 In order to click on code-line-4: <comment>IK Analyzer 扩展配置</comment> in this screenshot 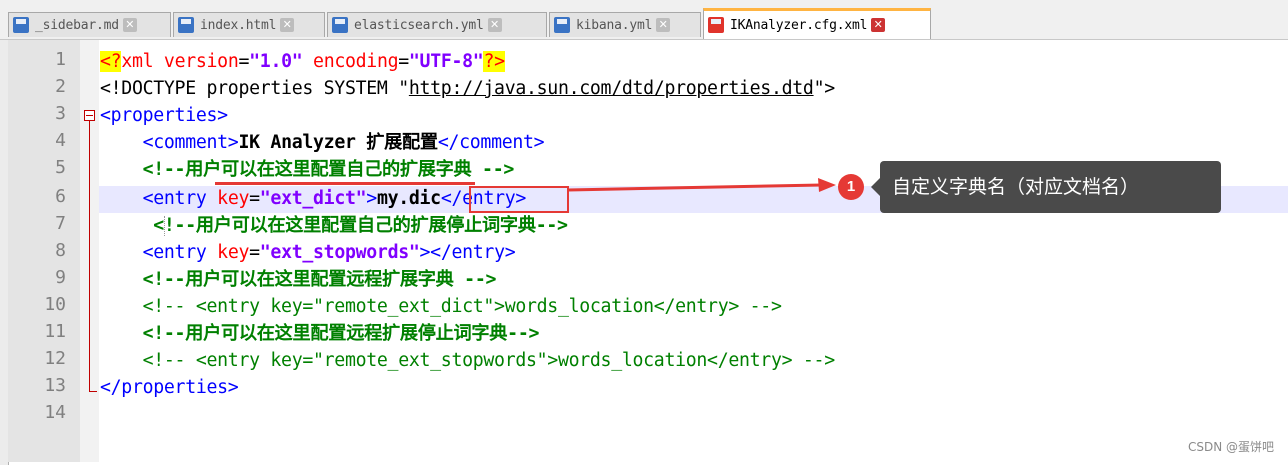, I will do `click(343, 142)`.